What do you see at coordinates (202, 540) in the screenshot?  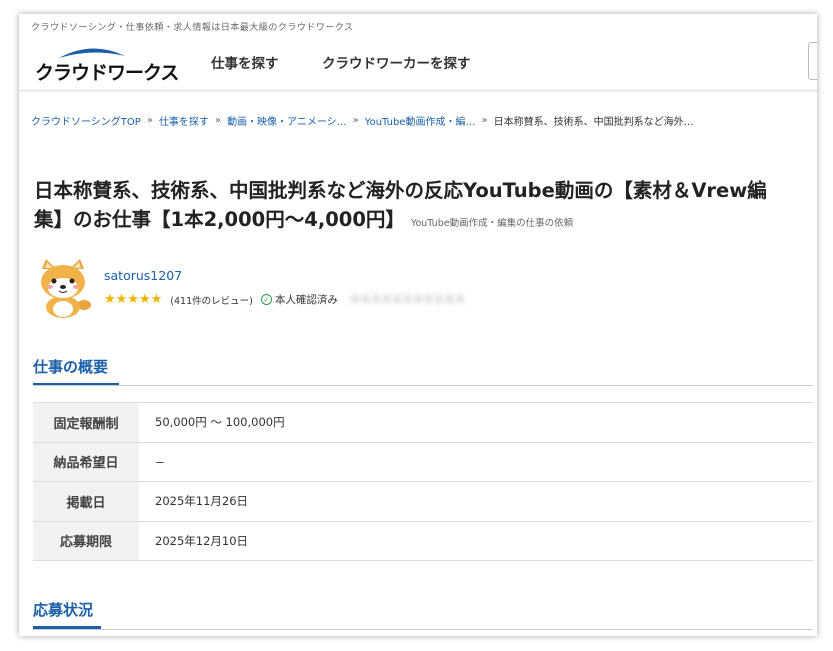 I see `row-value: 2025年12月10日` at bounding box center [202, 540].